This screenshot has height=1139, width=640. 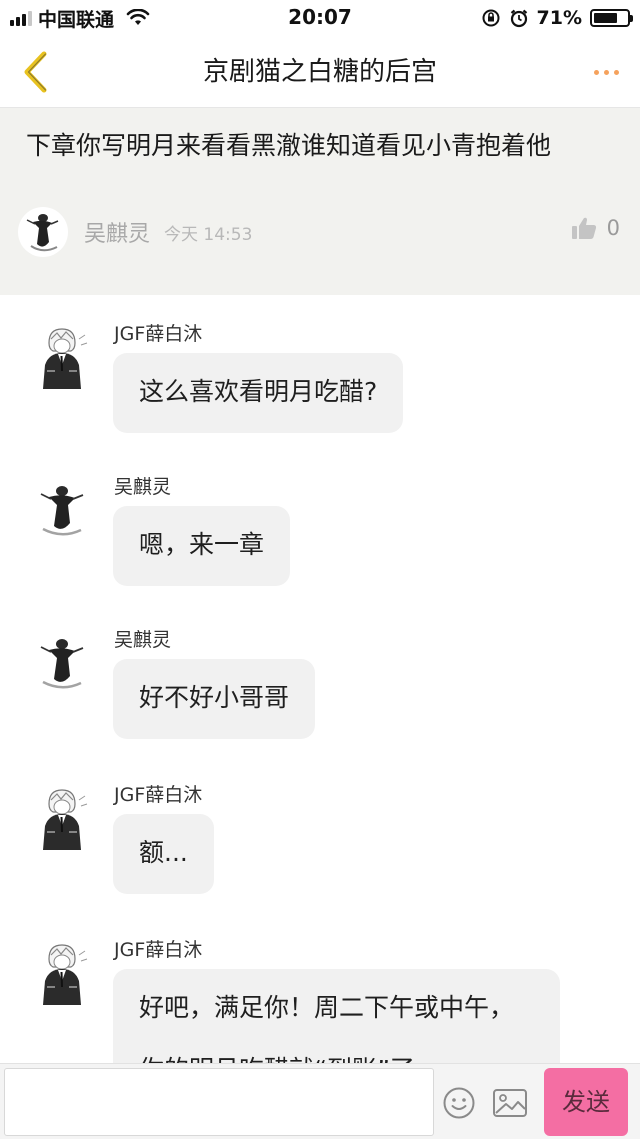 I want to click on alarm-icon, so click(x=518, y=18).